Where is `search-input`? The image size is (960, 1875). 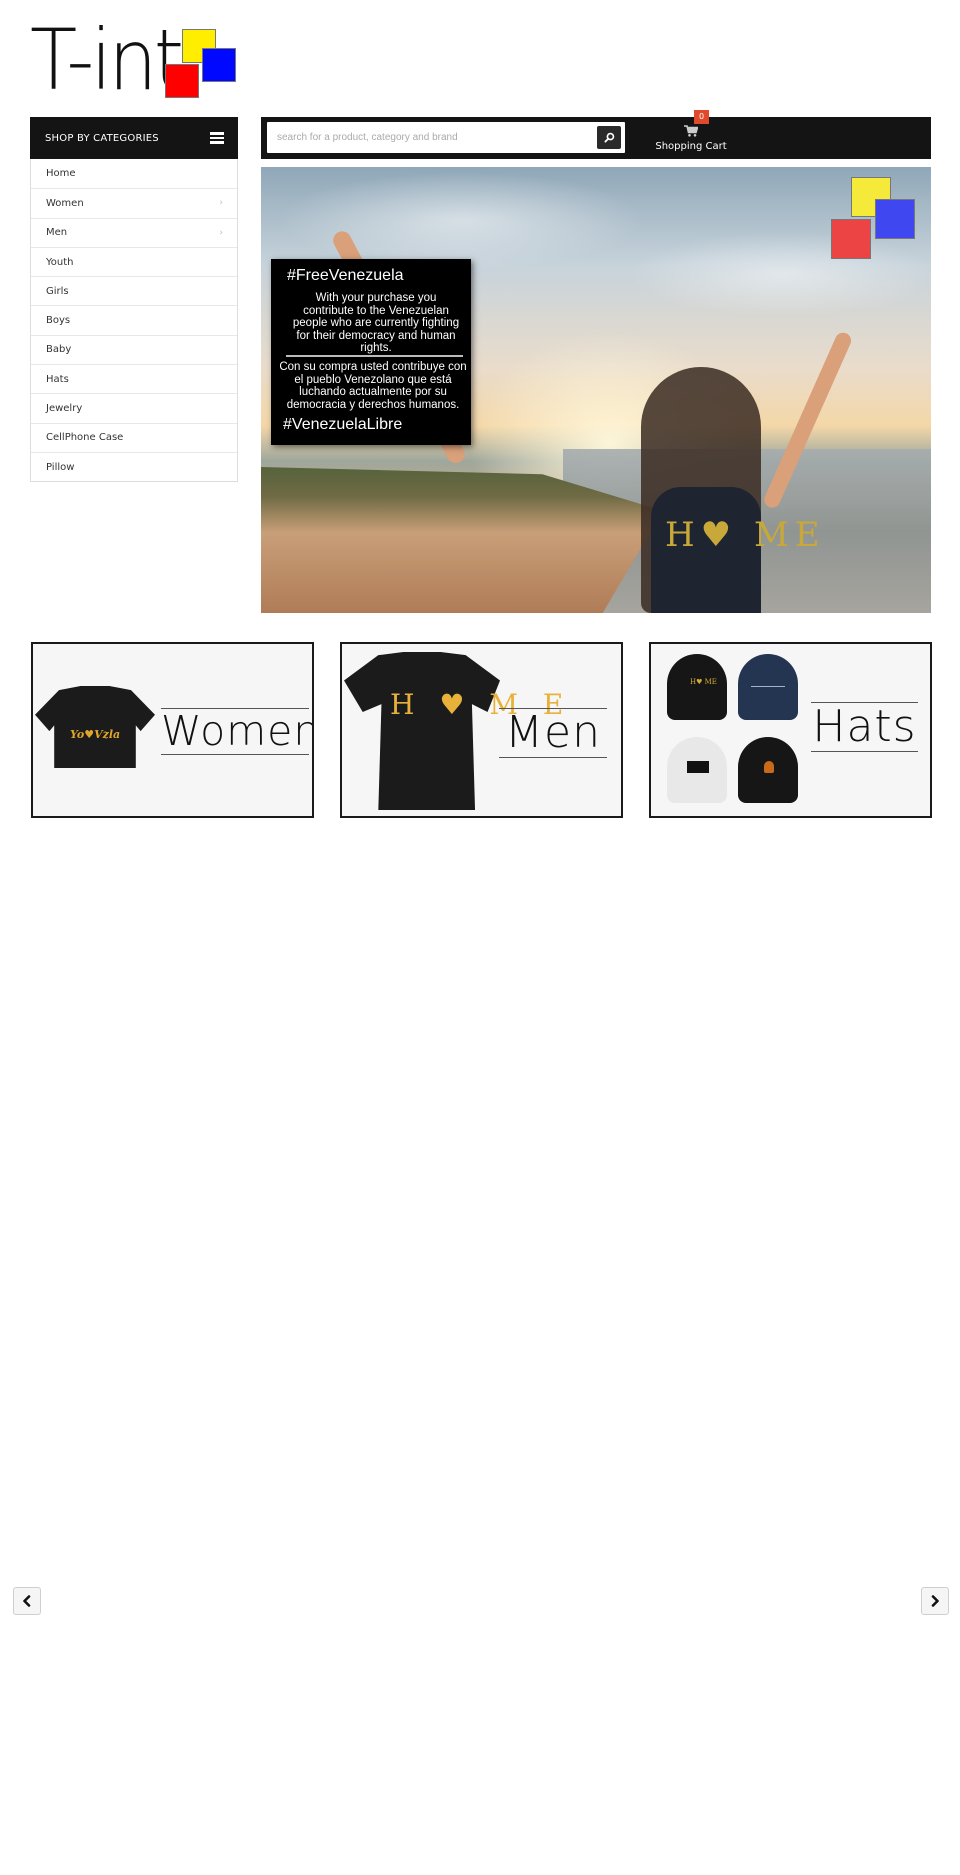 search-input is located at coordinates (427, 137).